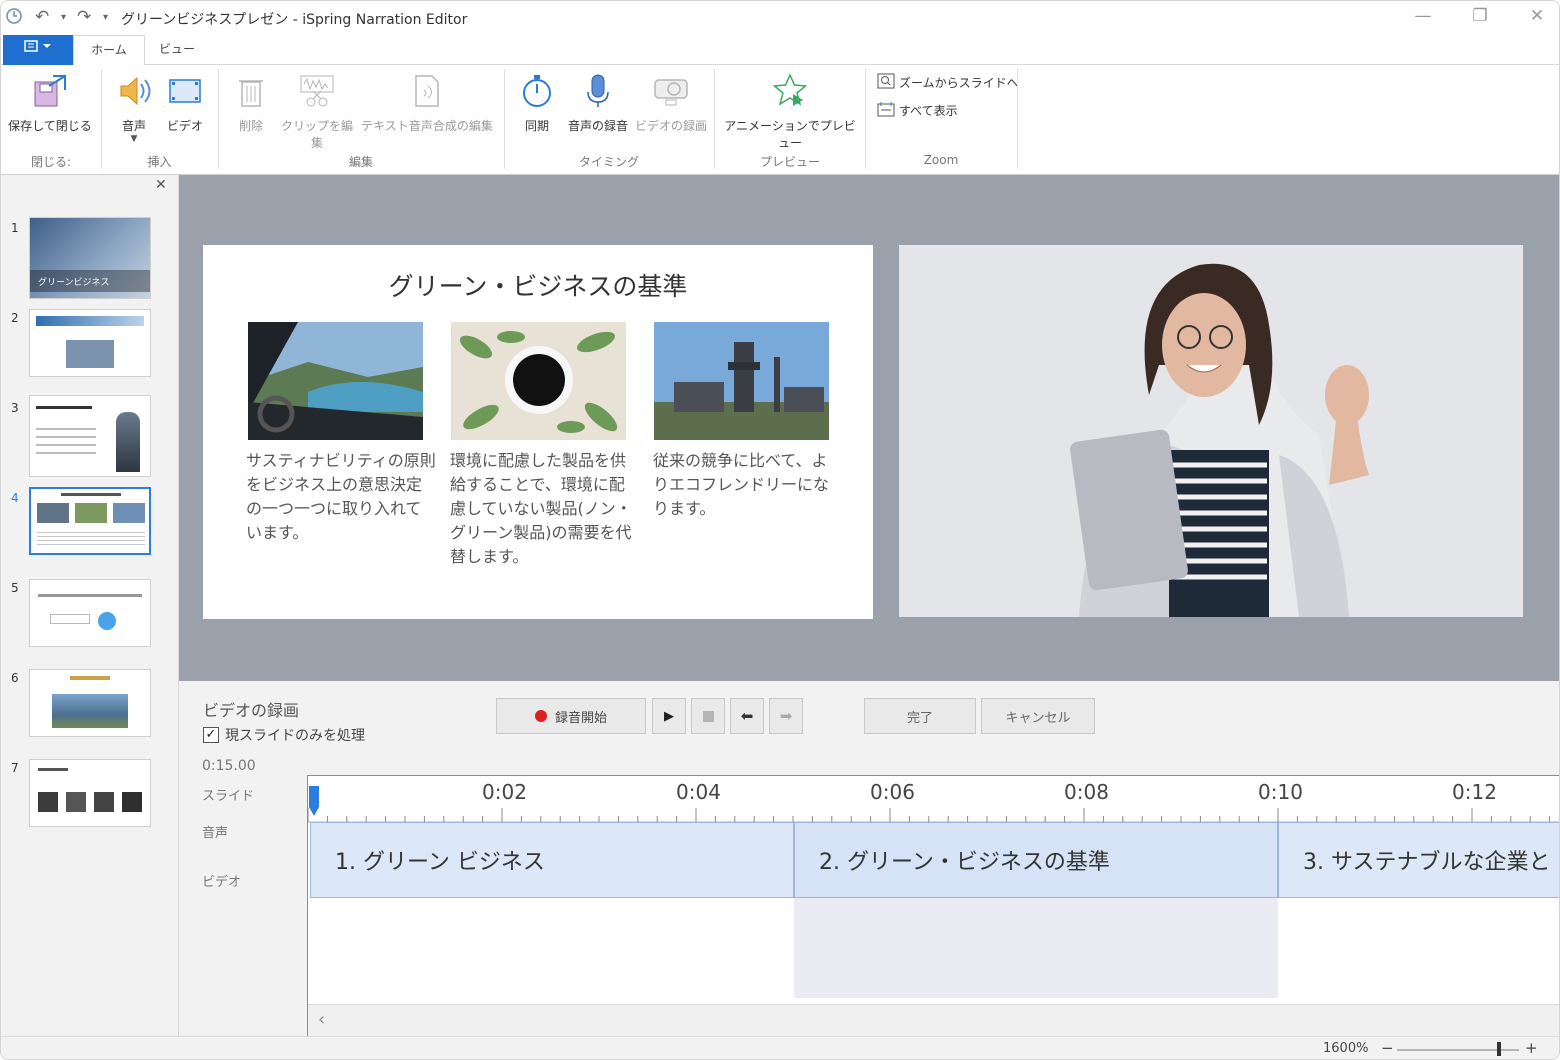  Describe the element at coordinates (741, 484) in the screenshot. I see `slide-caption-3: 従来の競争に比べて、よりエコフレンドリーになります。` at that location.